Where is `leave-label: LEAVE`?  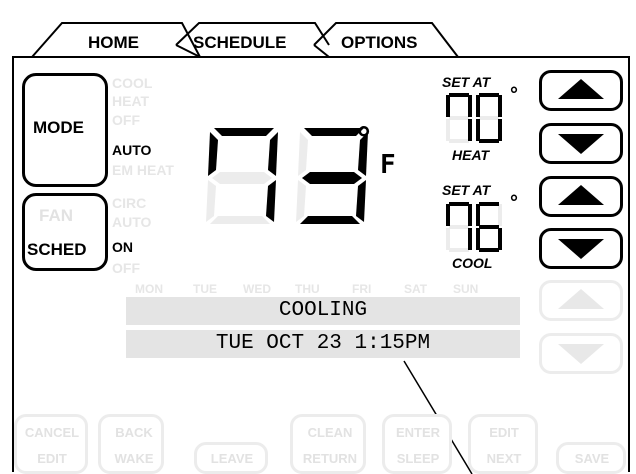
leave-label: LEAVE is located at coordinates (232, 458).